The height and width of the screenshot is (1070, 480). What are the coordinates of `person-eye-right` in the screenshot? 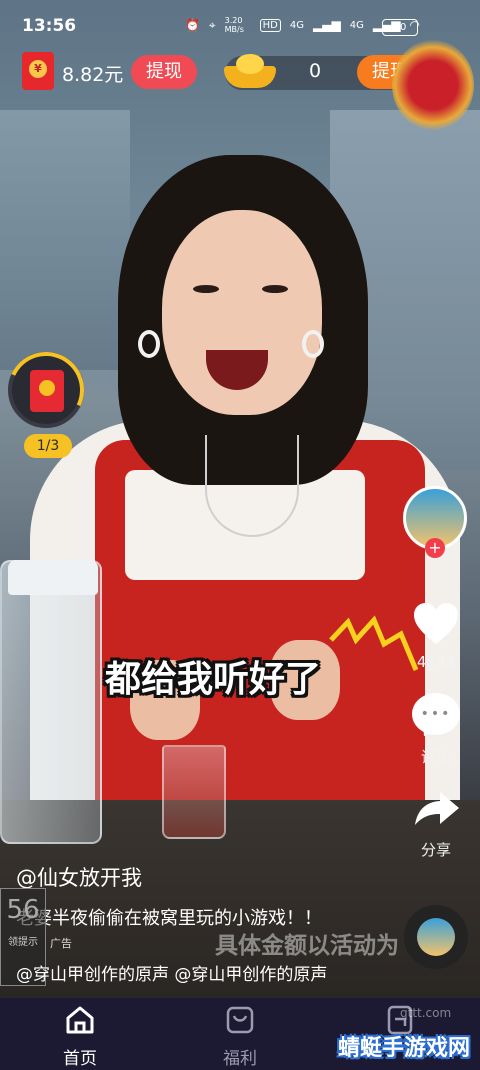 It's located at (275, 289).